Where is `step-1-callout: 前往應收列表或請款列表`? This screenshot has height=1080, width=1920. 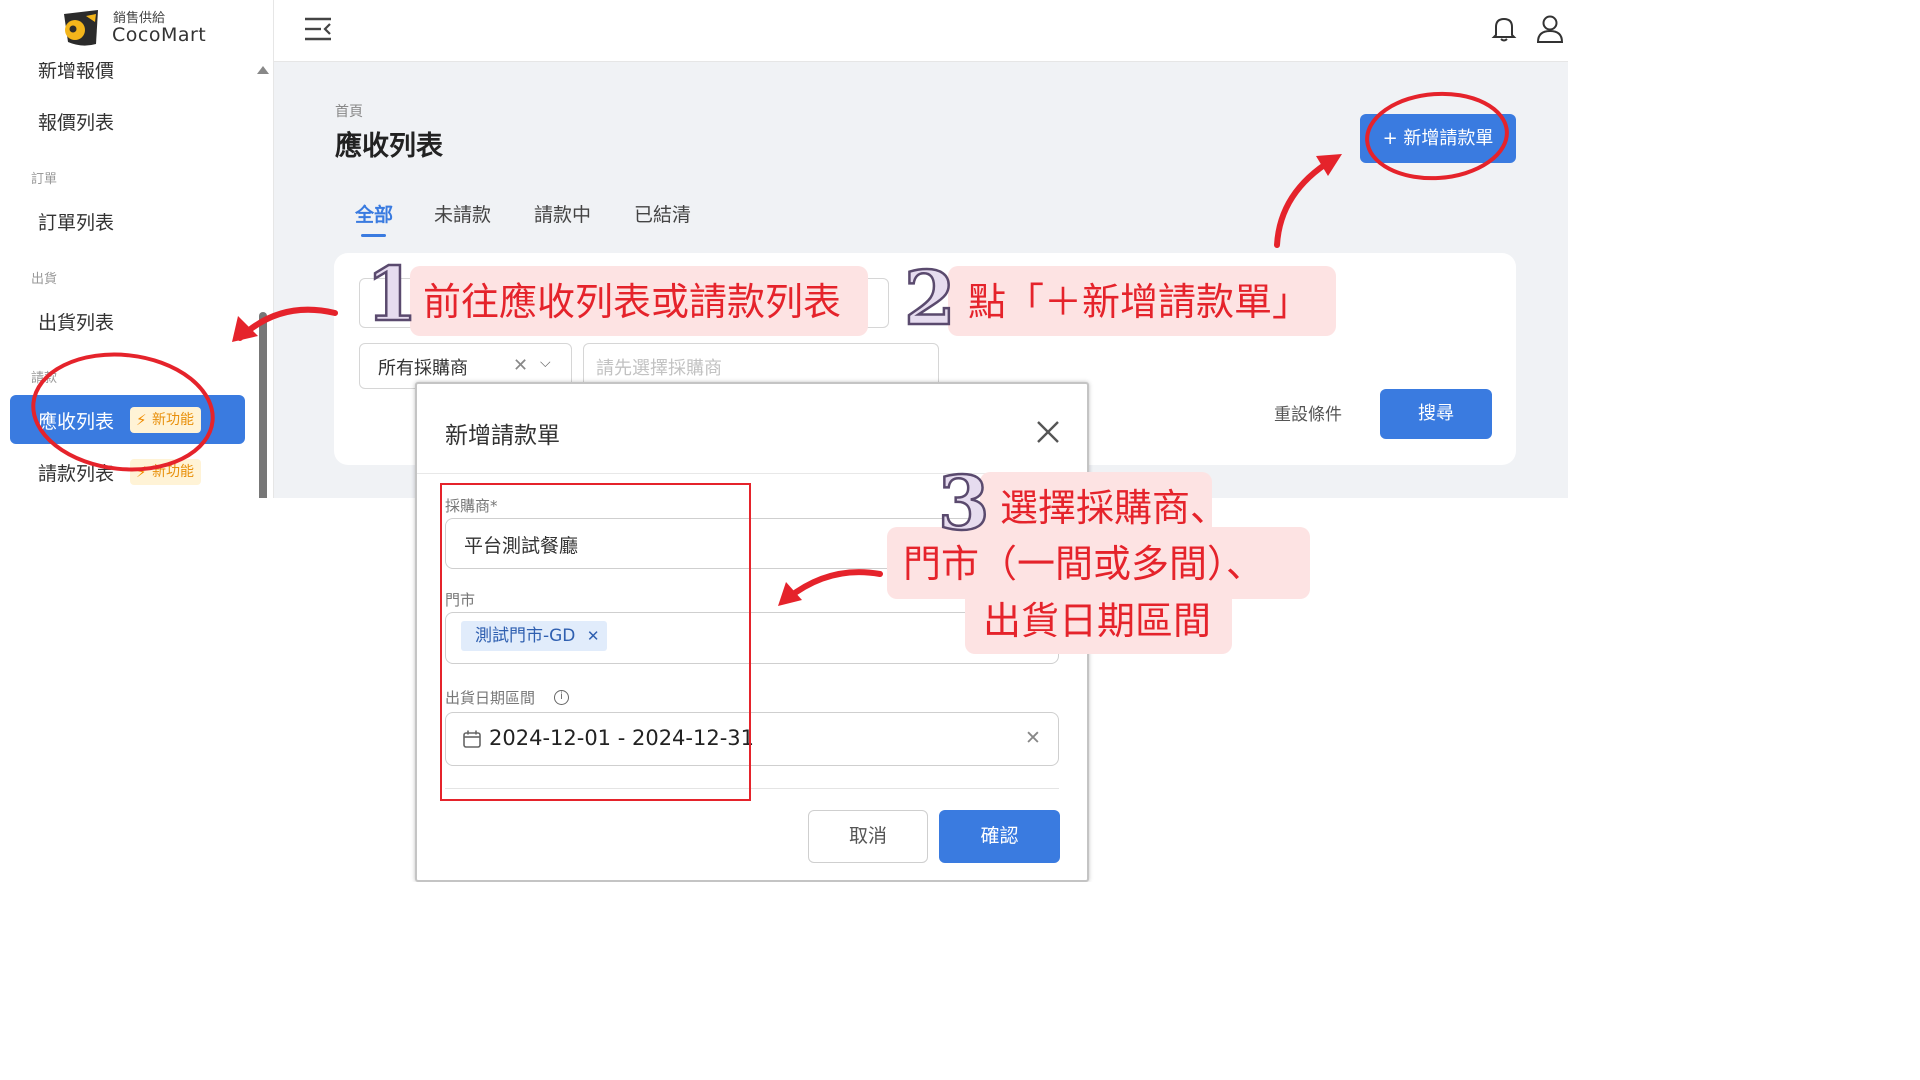 step-1-callout: 前往應收列表或請款列表 is located at coordinates (639, 301).